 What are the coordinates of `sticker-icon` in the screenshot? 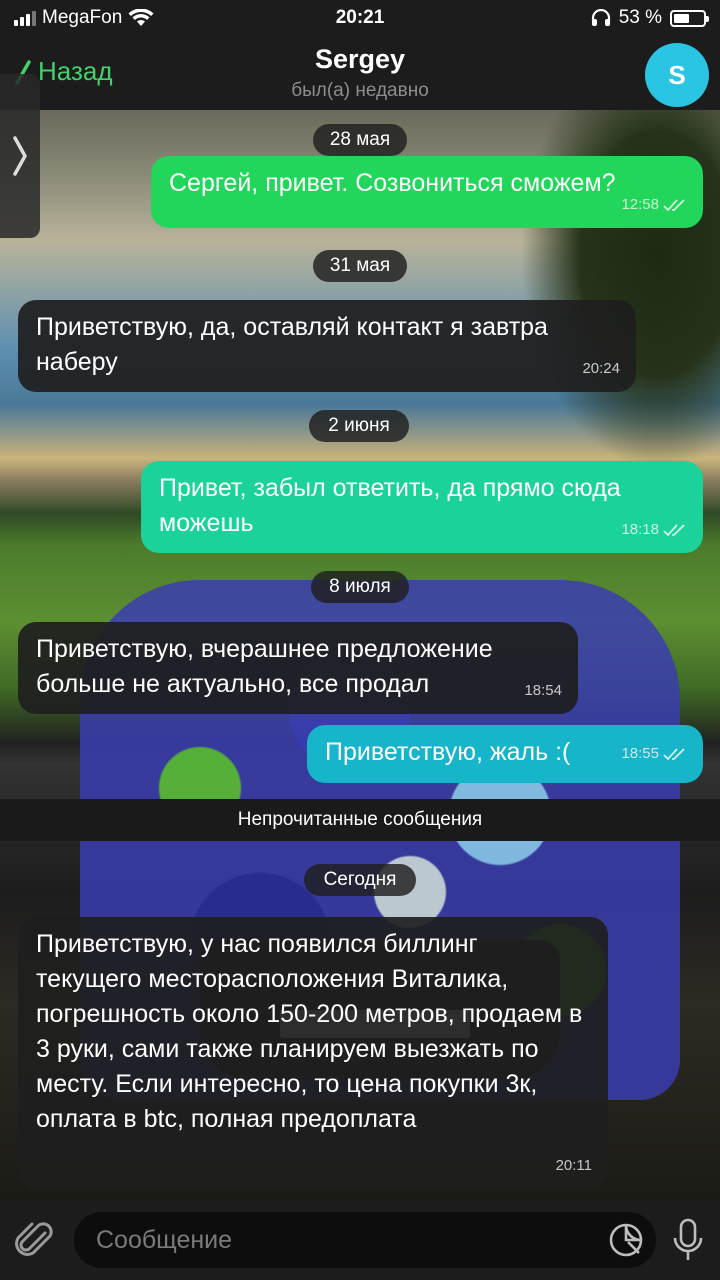 It's located at (626, 1240).